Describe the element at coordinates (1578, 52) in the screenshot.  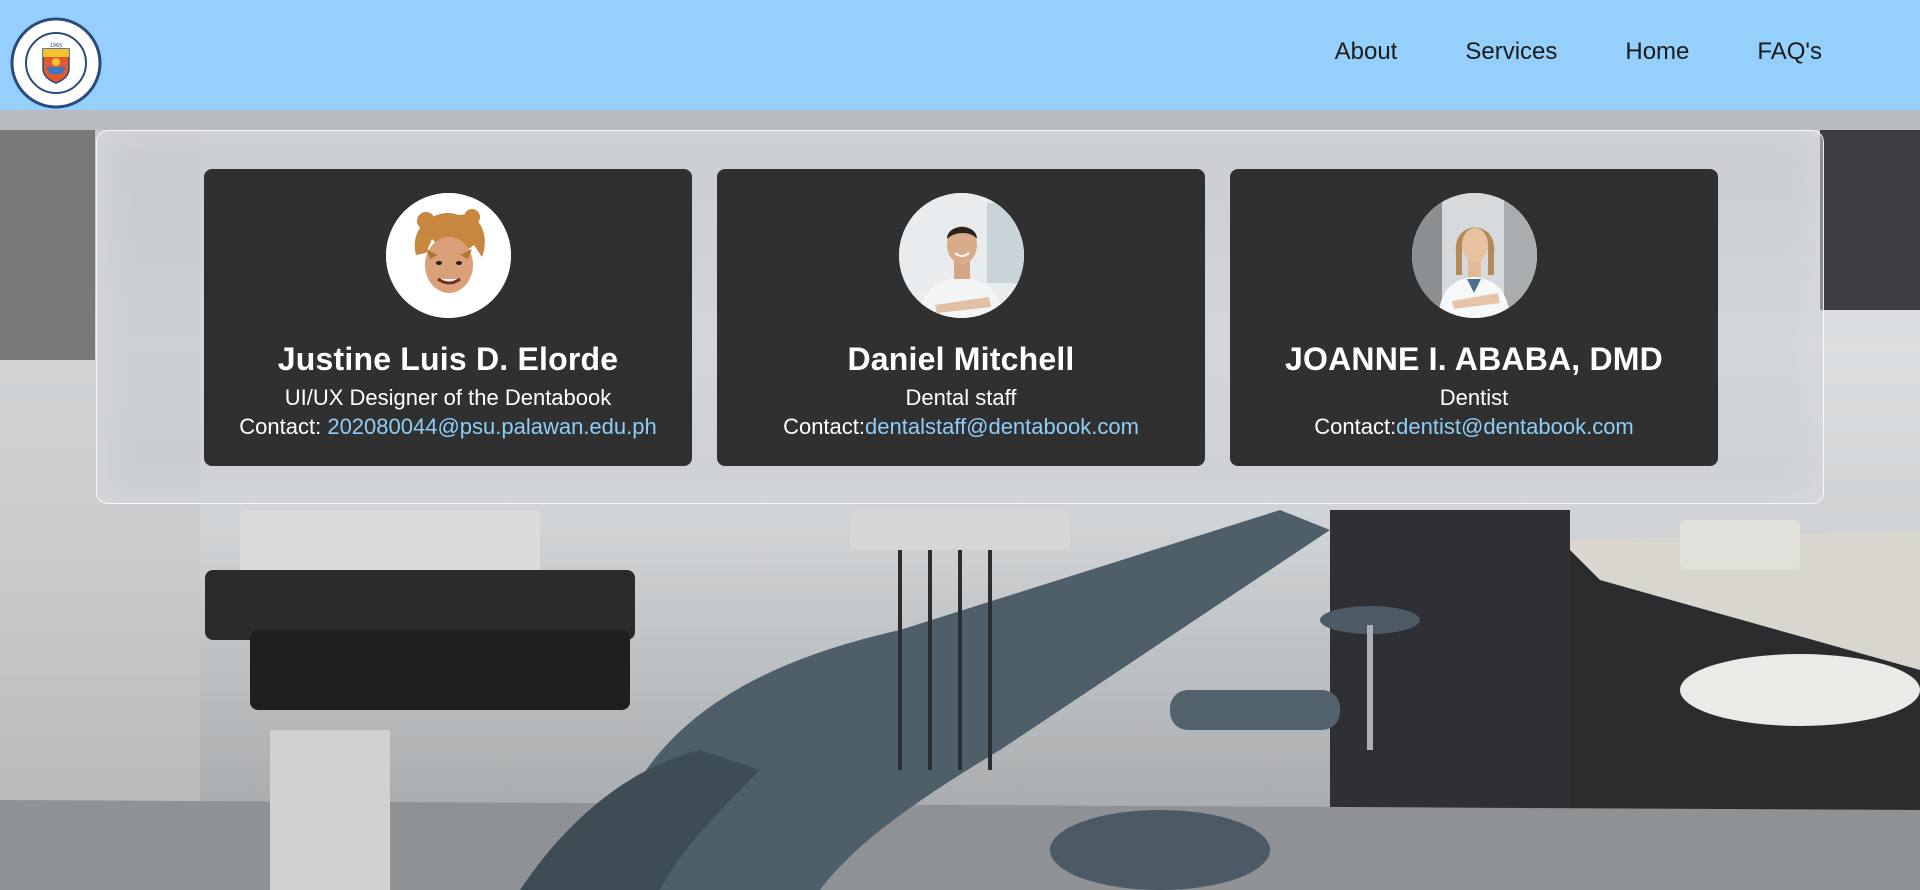
I see `main-navigation: About Services Home FAQ's` at that location.